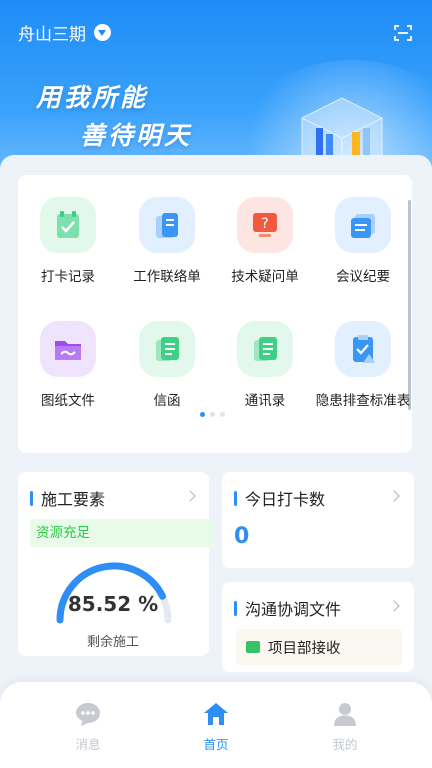  Describe the element at coordinates (167, 225) in the screenshot. I see `contact-sheet-icon` at that location.